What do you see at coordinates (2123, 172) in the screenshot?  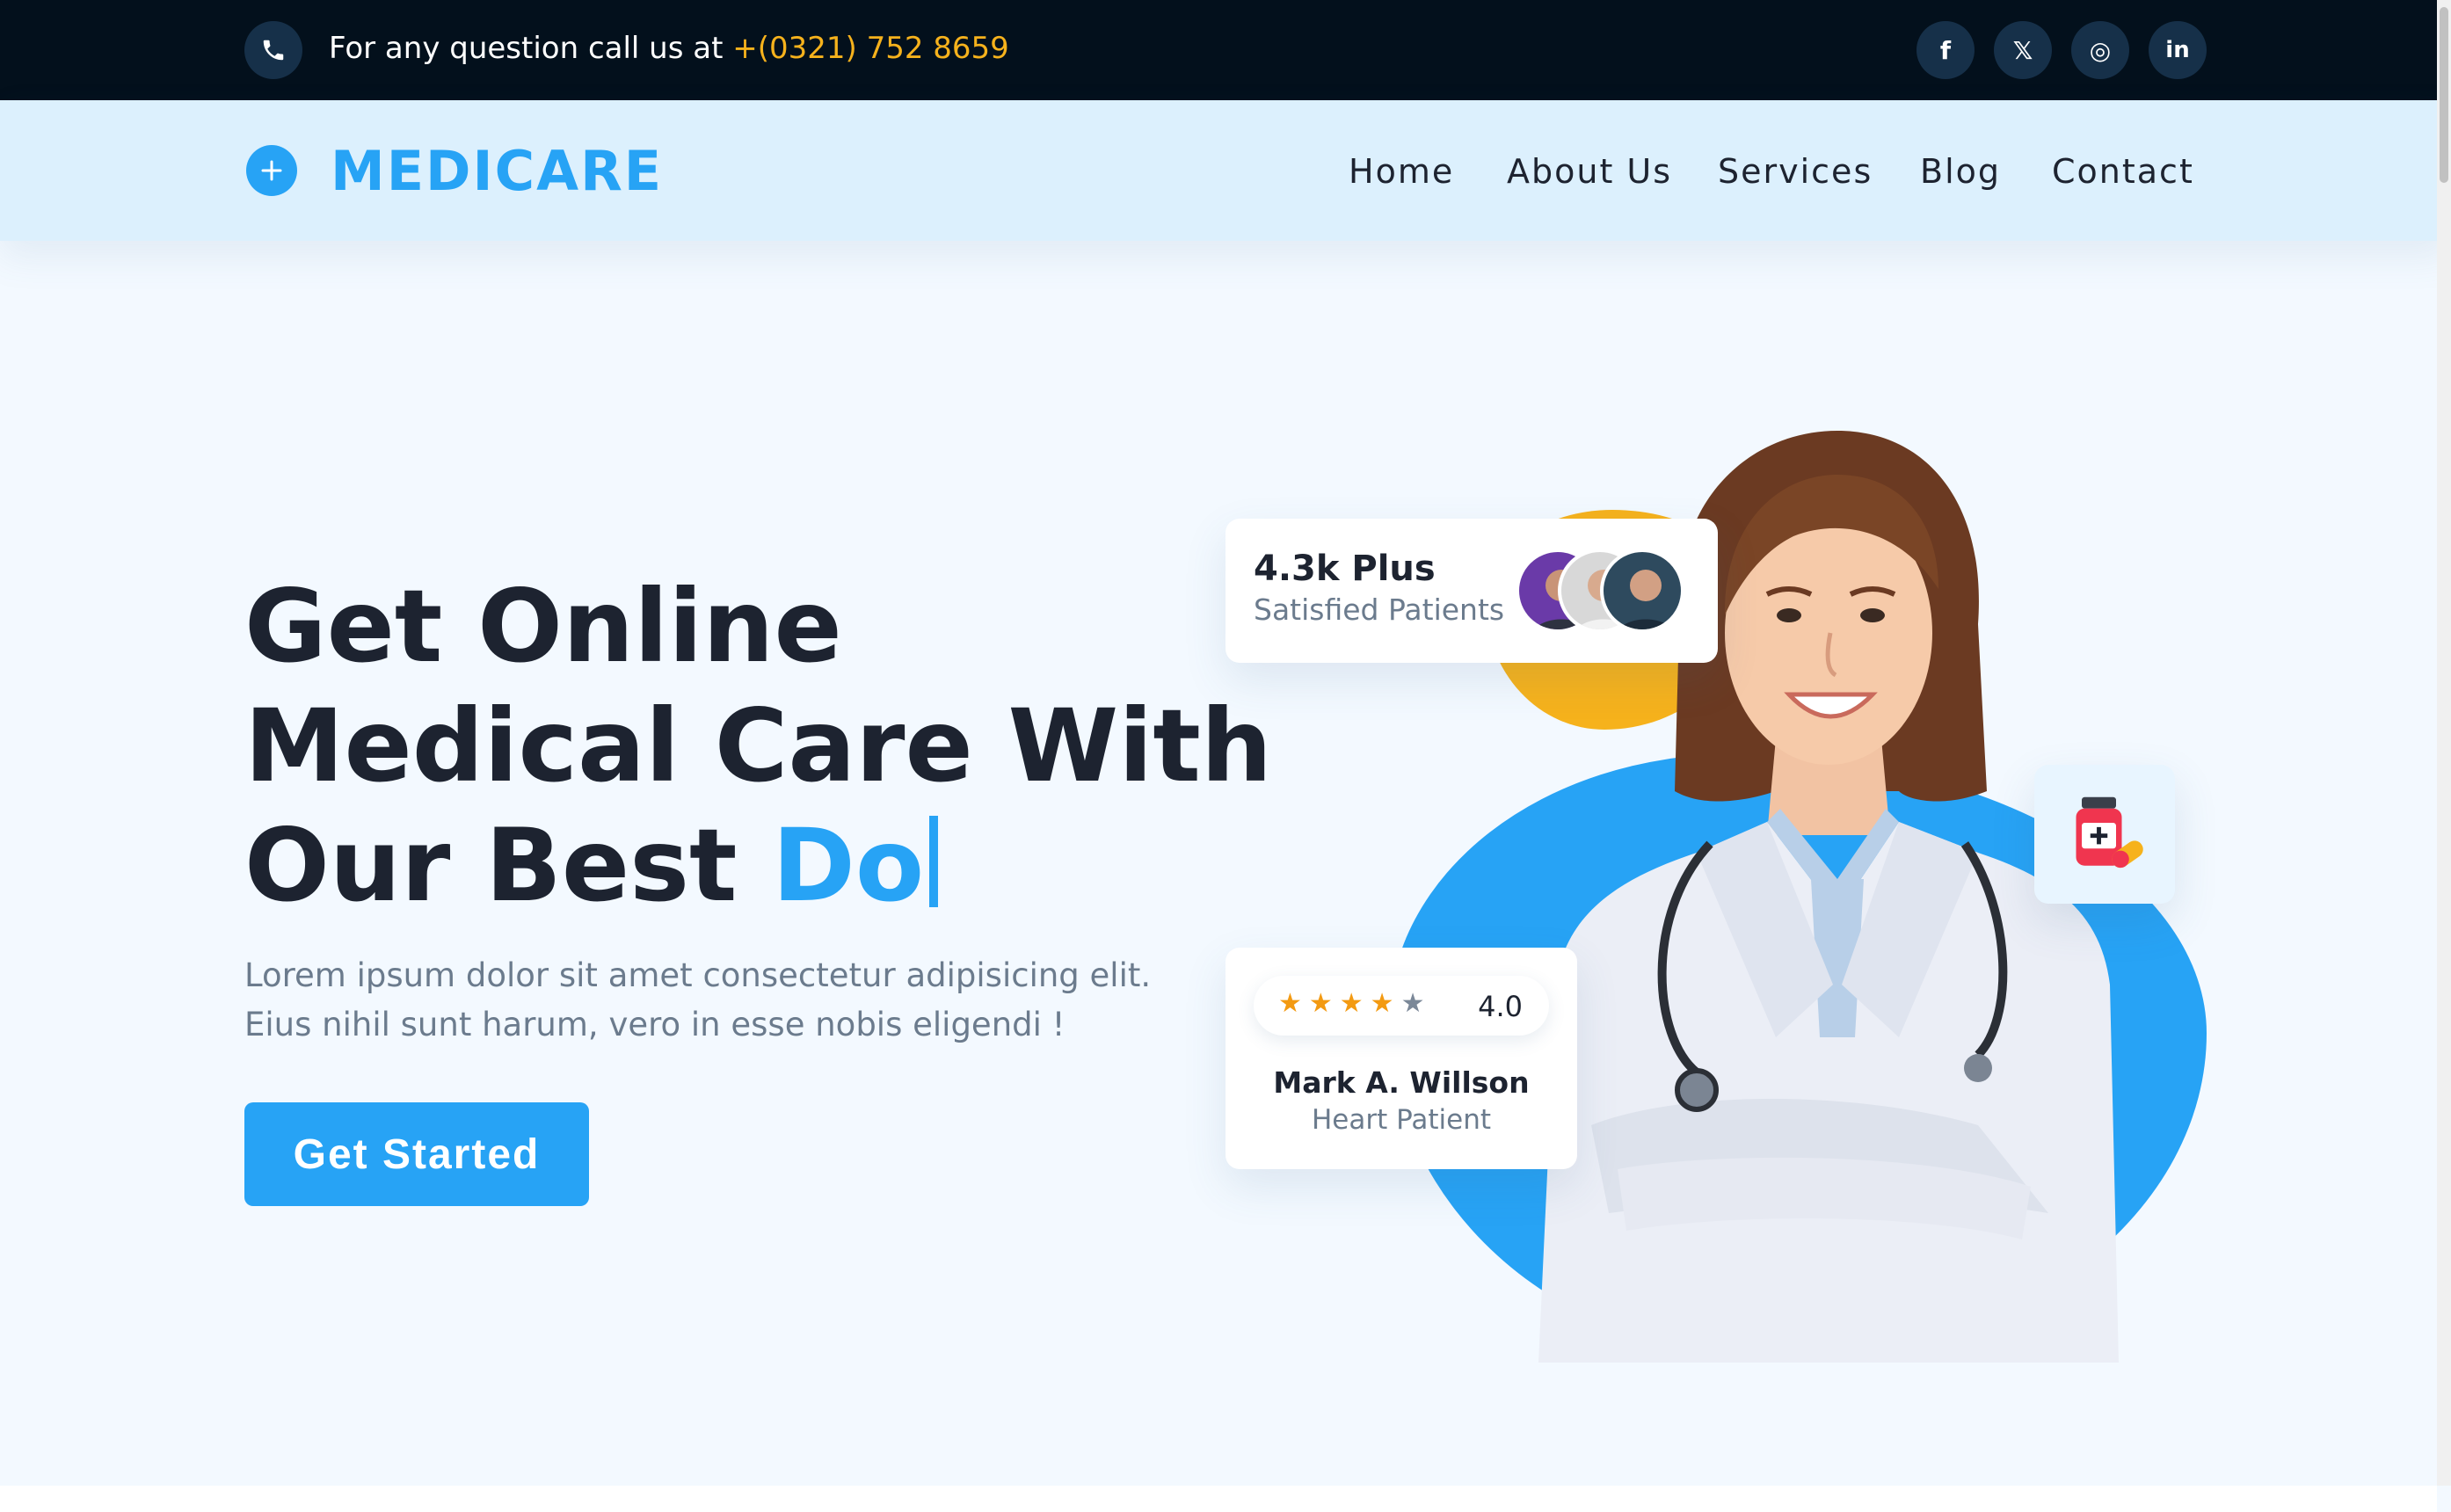 I see `nav-contact: Contact` at bounding box center [2123, 172].